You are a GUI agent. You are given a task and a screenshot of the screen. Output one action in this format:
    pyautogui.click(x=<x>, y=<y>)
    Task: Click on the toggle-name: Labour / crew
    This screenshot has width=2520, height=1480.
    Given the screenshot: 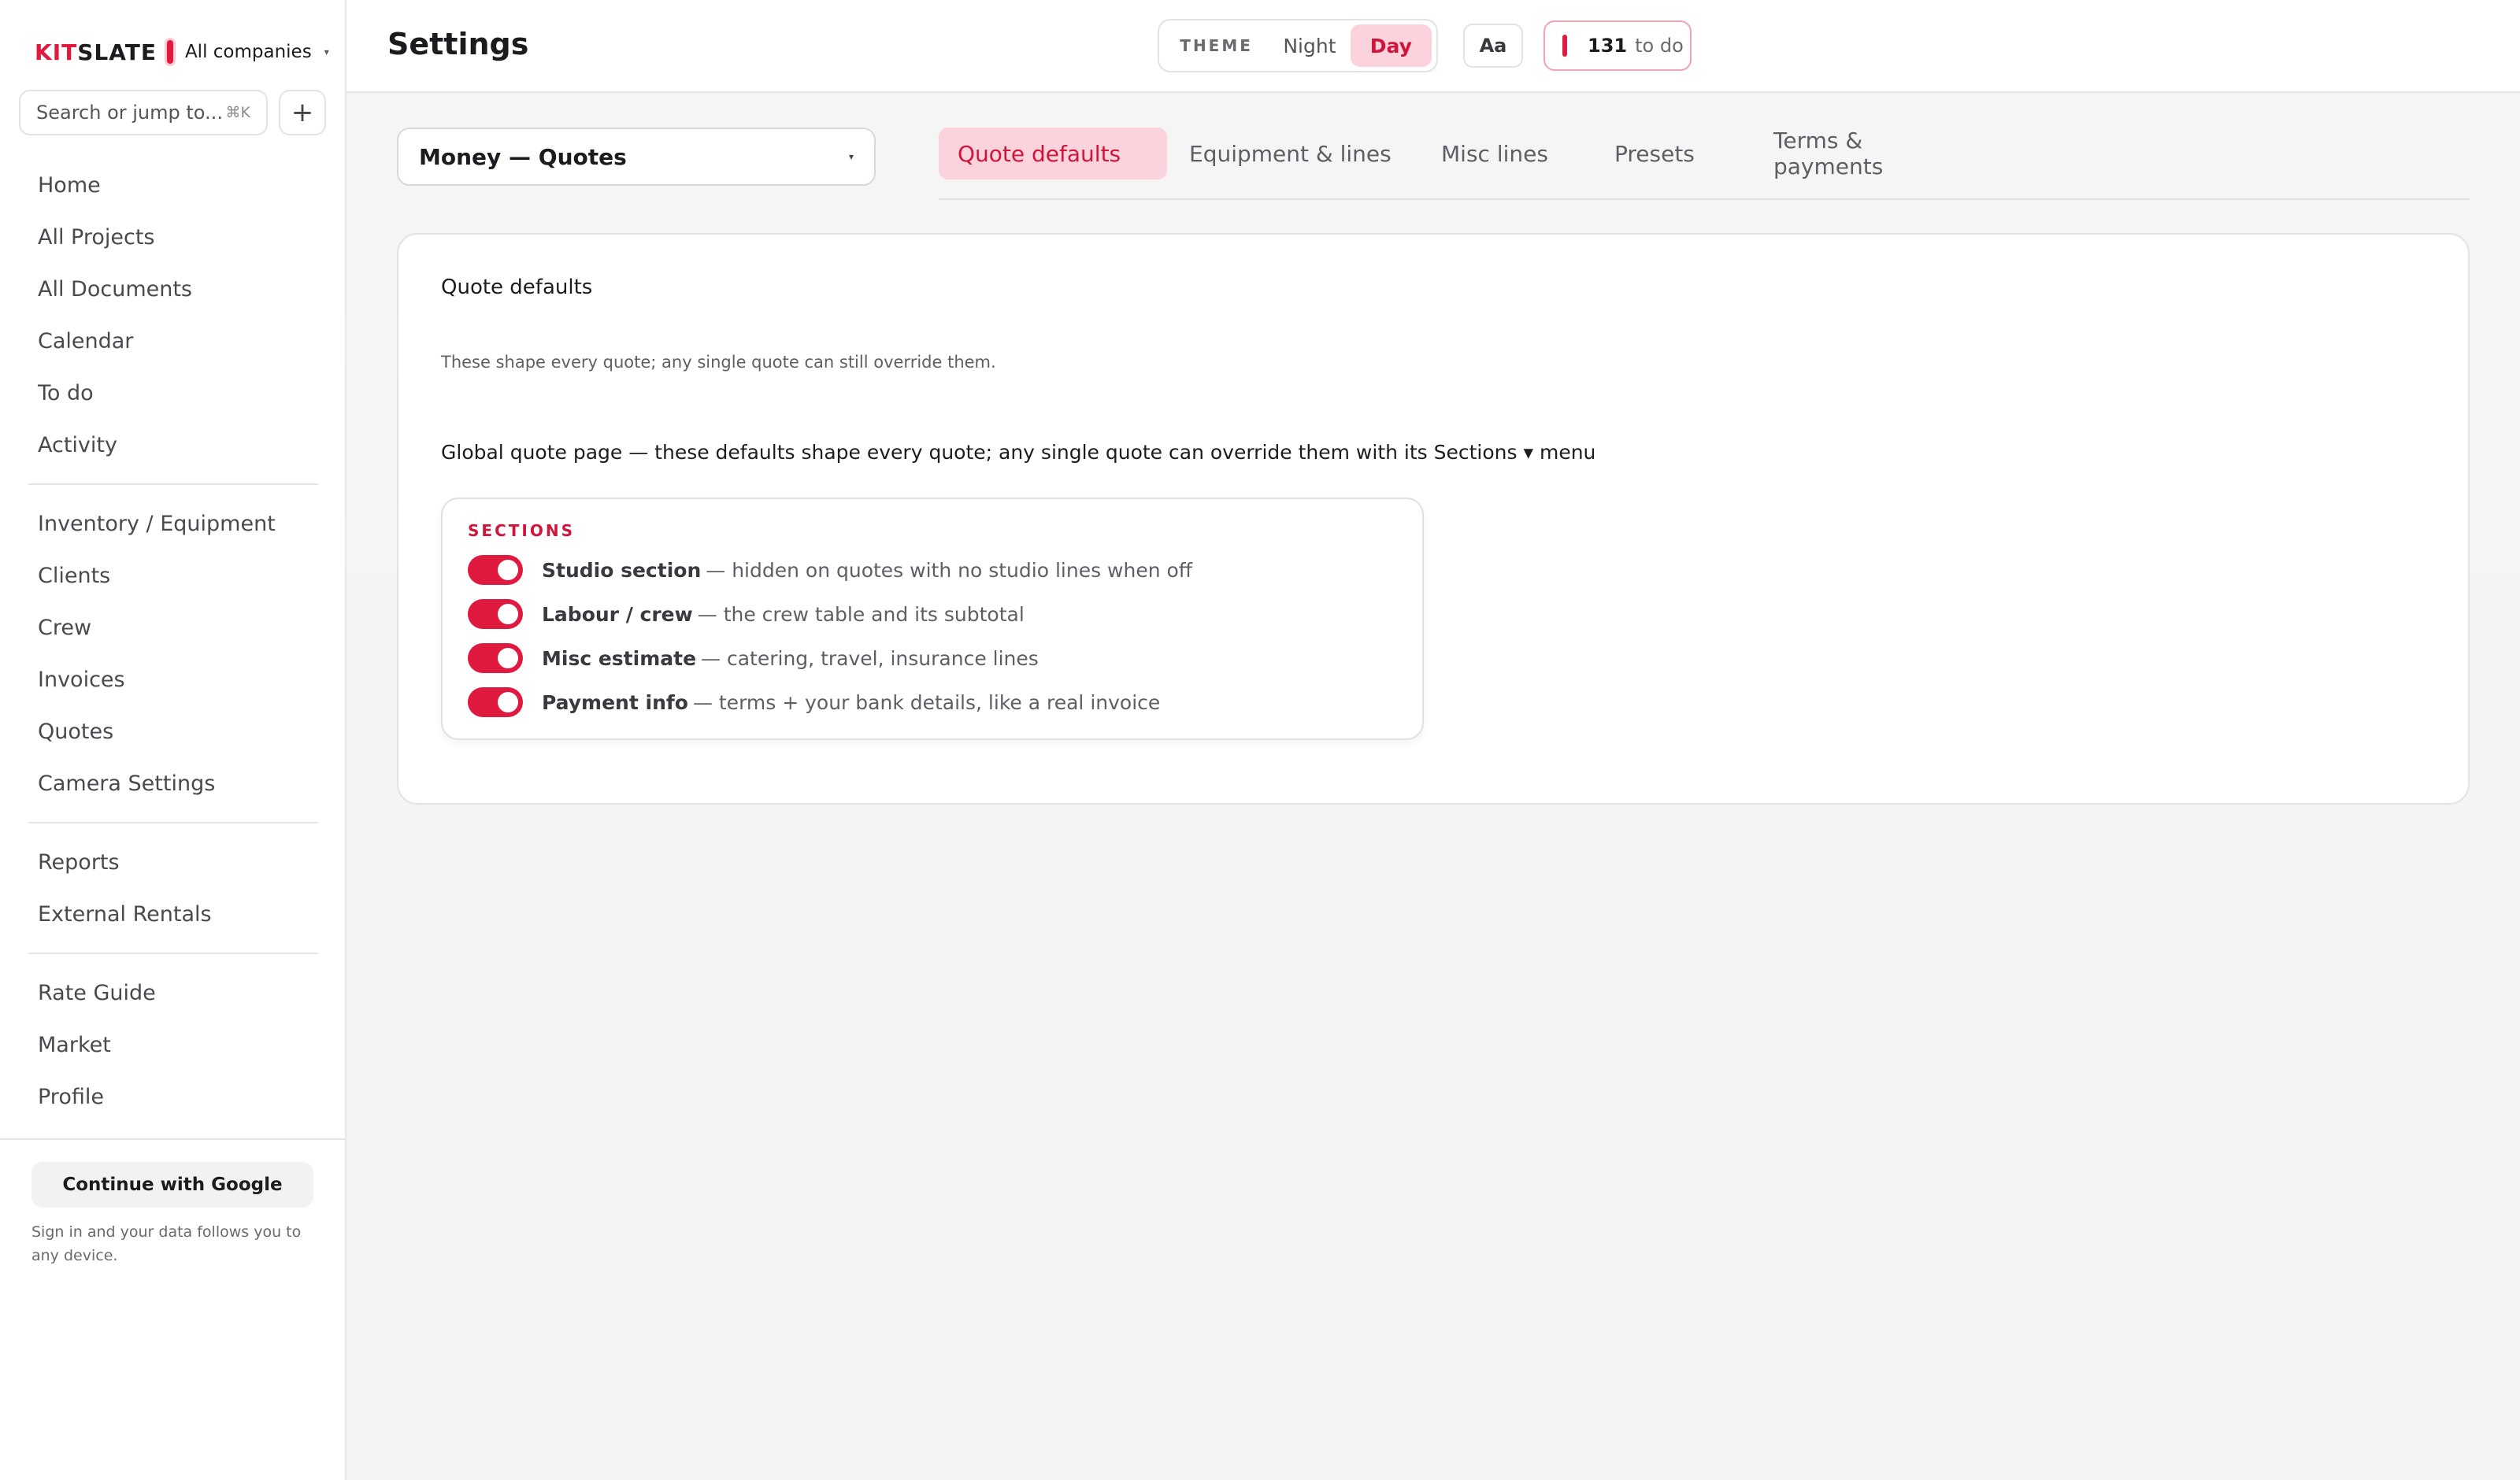 What is the action you would take?
    pyautogui.click(x=617, y=614)
    